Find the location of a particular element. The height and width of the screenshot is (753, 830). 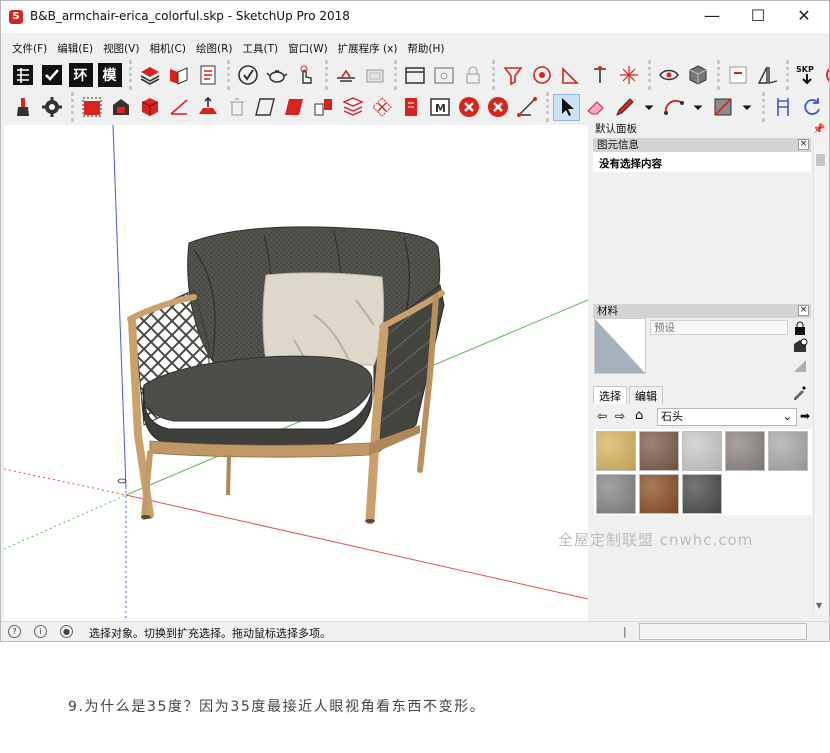

cancel-circle-icon is located at coordinates (468, 107).